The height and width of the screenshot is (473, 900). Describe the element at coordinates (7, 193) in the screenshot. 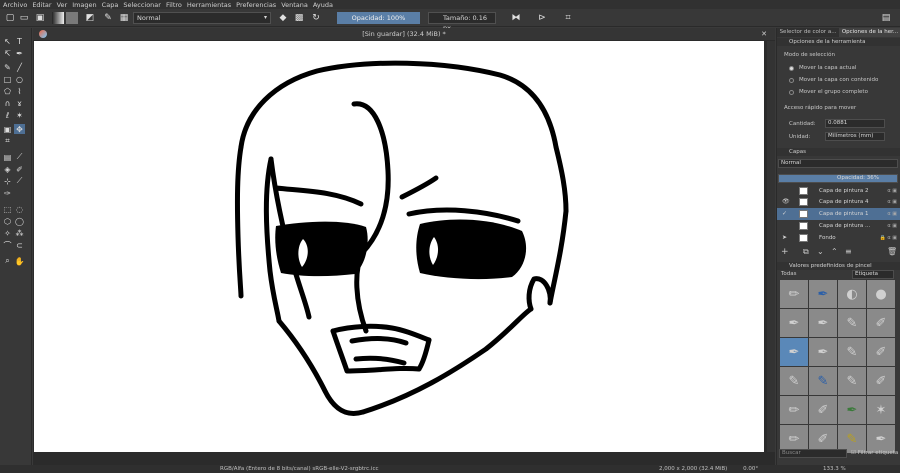

I see `reference-tool-icon: ✑` at that location.